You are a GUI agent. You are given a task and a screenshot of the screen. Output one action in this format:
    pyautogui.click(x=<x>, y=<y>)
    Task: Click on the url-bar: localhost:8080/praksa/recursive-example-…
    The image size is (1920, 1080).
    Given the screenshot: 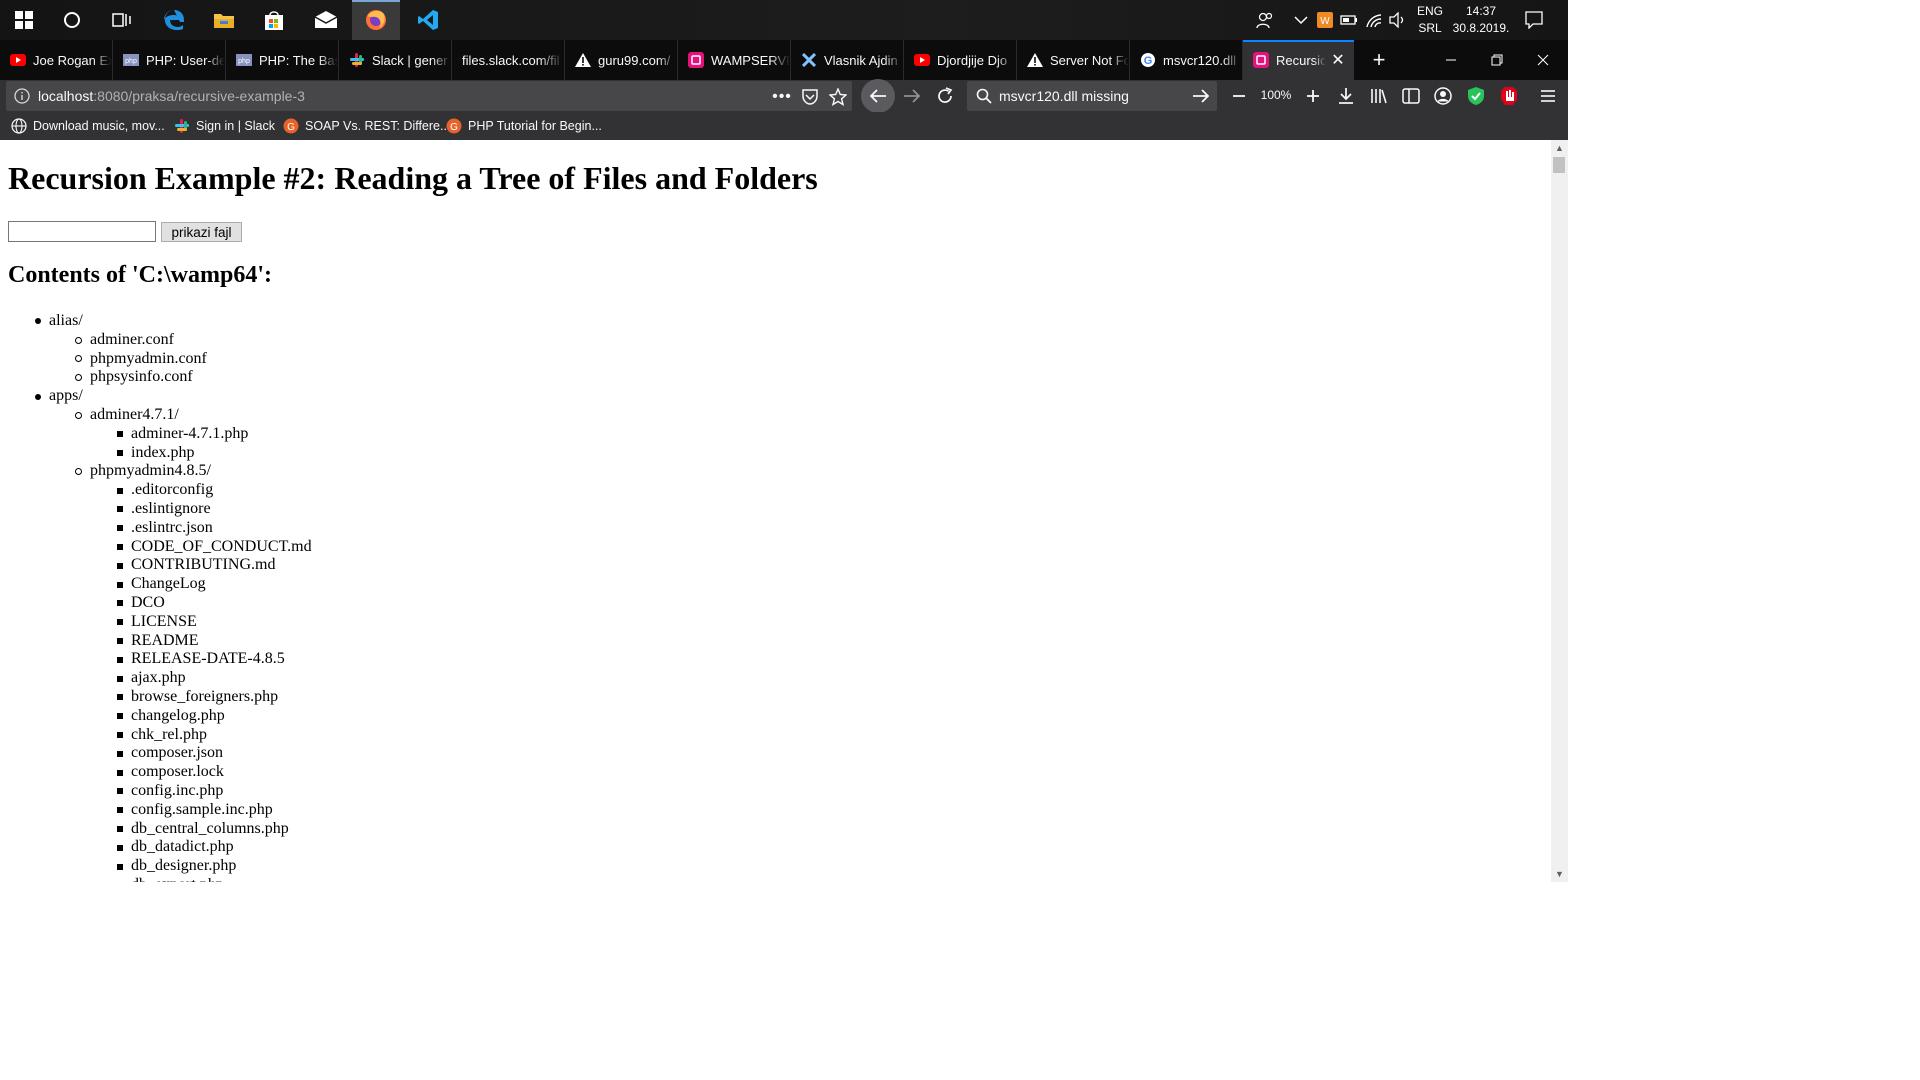 What is the action you would take?
    pyautogui.click(x=429, y=96)
    